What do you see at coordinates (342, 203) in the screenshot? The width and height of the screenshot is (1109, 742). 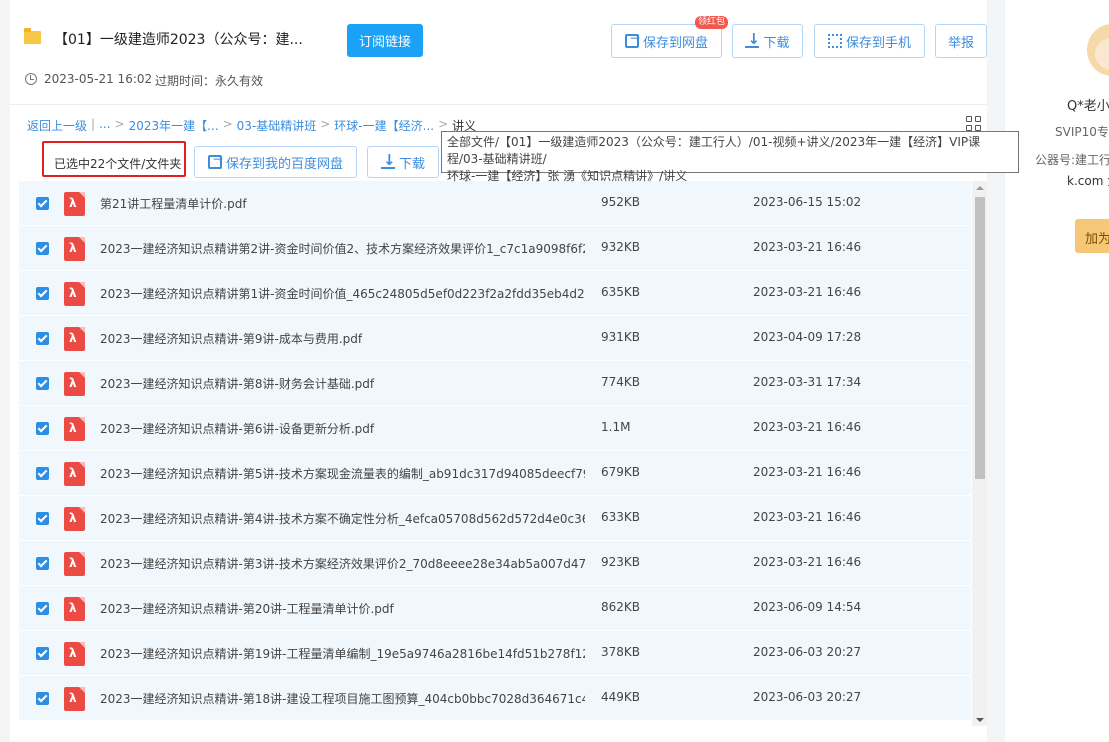 I see `file-name: 第21讲工程量清单计价.pdf` at bounding box center [342, 203].